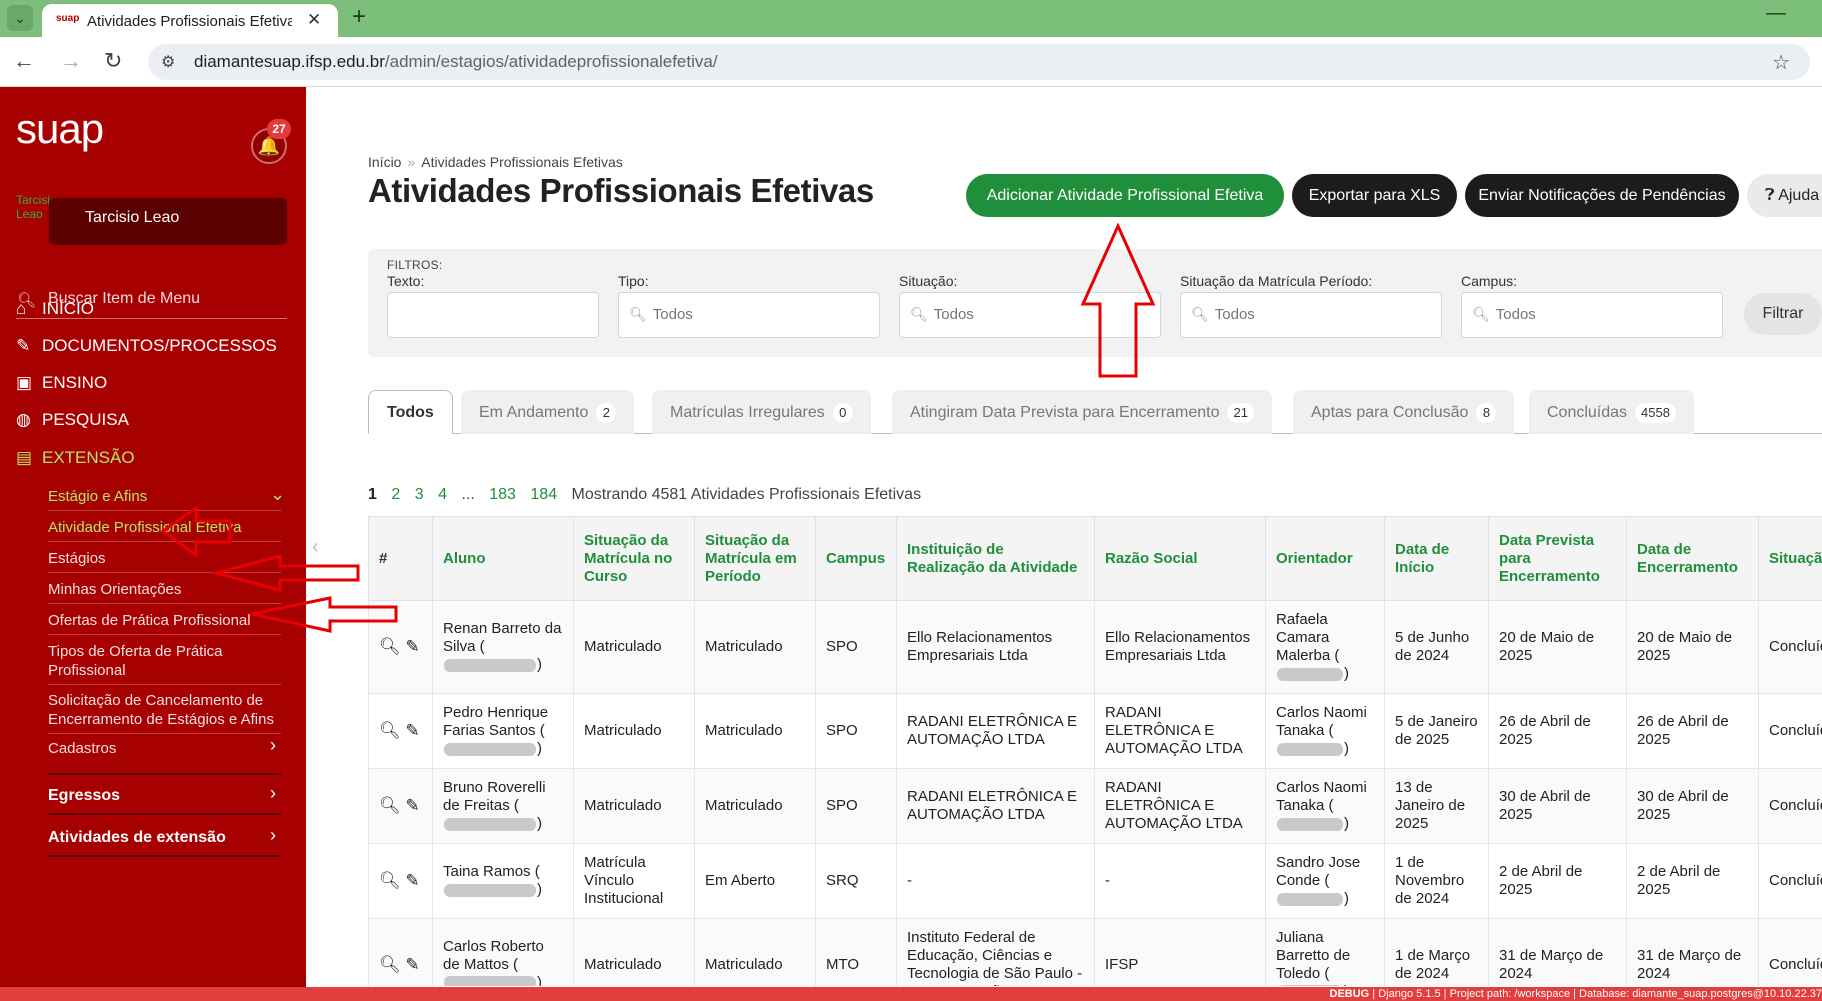 The height and width of the screenshot is (1001, 1822). Describe the element at coordinates (493, 315) in the screenshot. I see `filter-texto-input` at that location.